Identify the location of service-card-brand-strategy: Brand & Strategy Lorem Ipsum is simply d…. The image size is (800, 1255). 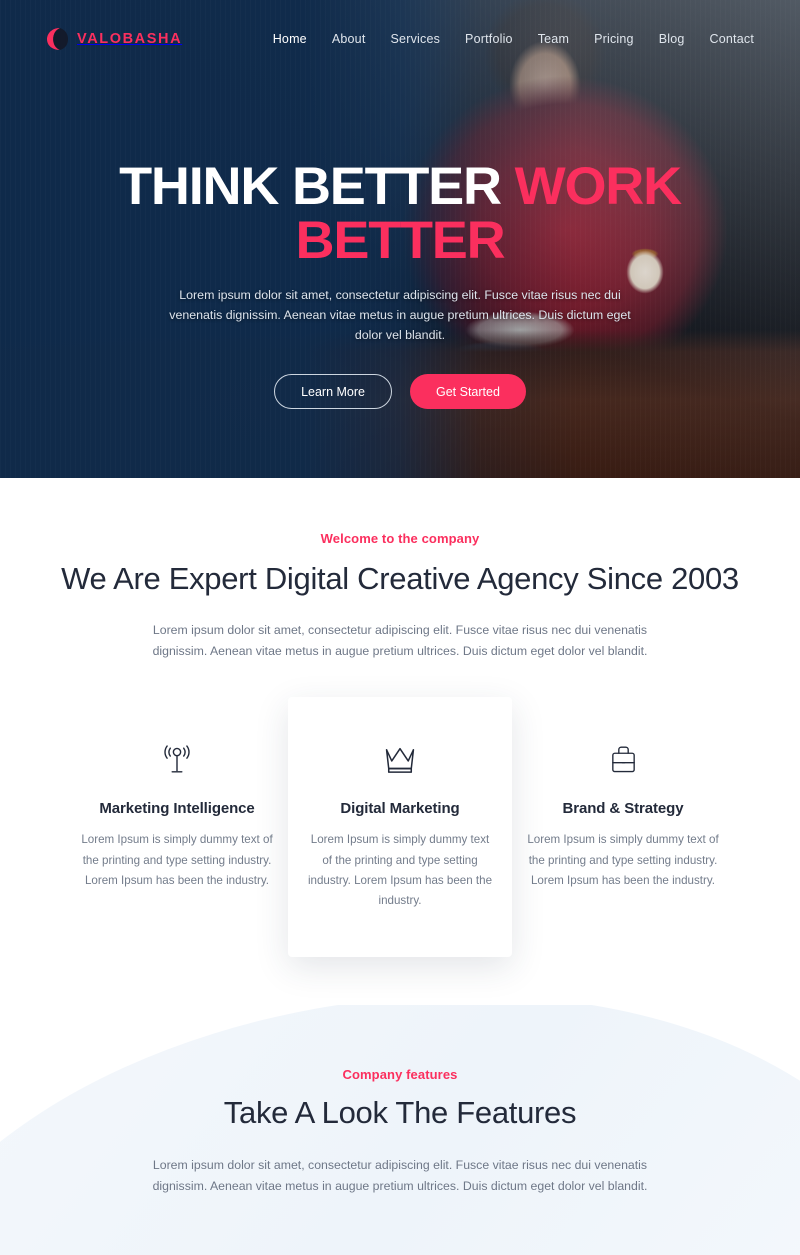
(623, 811).